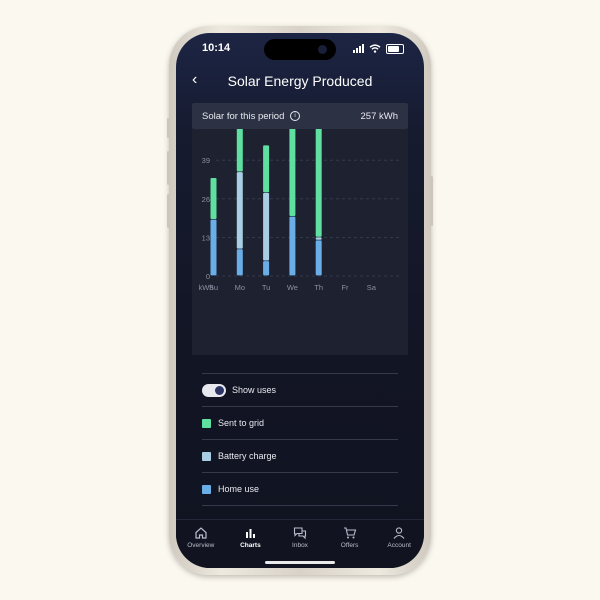 The image size is (600, 600). What do you see at coordinates (240, 287) in the screenshot?
I see `x-tick-label: Mo` at bounding box center [240, 287].